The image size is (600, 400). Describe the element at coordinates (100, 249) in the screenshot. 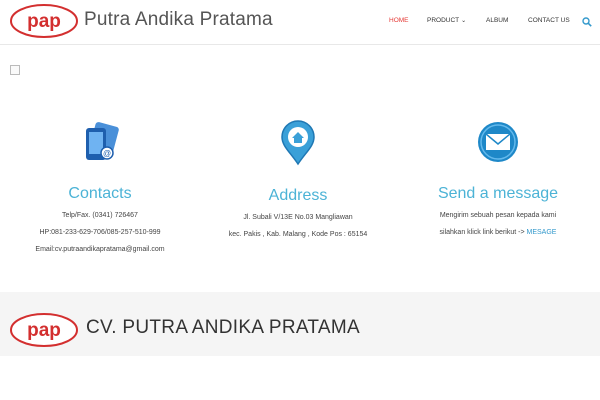

I see `contact-email: Email:cv.putraandikapratama@gmail.com` at that location.